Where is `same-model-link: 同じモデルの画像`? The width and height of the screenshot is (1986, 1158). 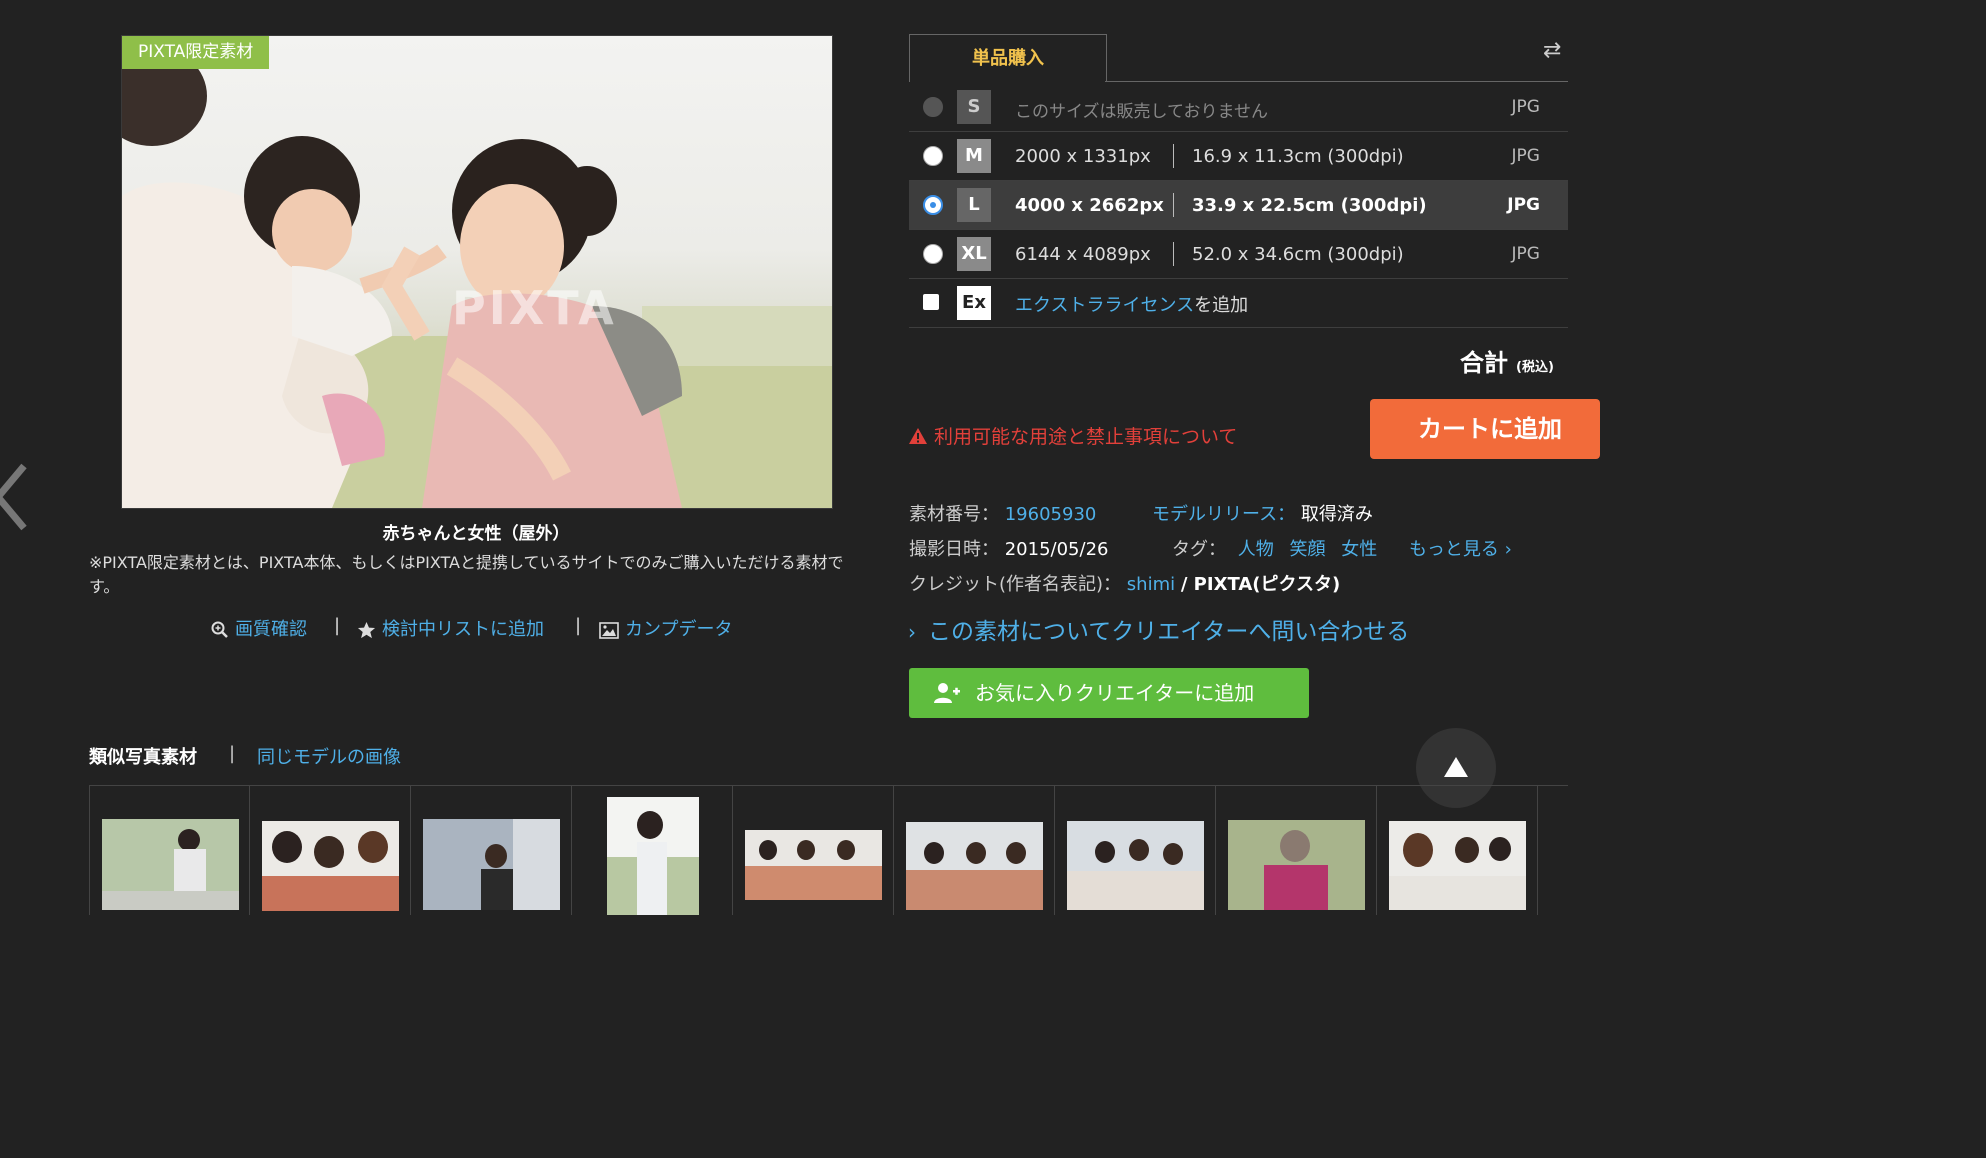 same-model-link: 同じモデルの画像 is located at coordinates (329, 756).